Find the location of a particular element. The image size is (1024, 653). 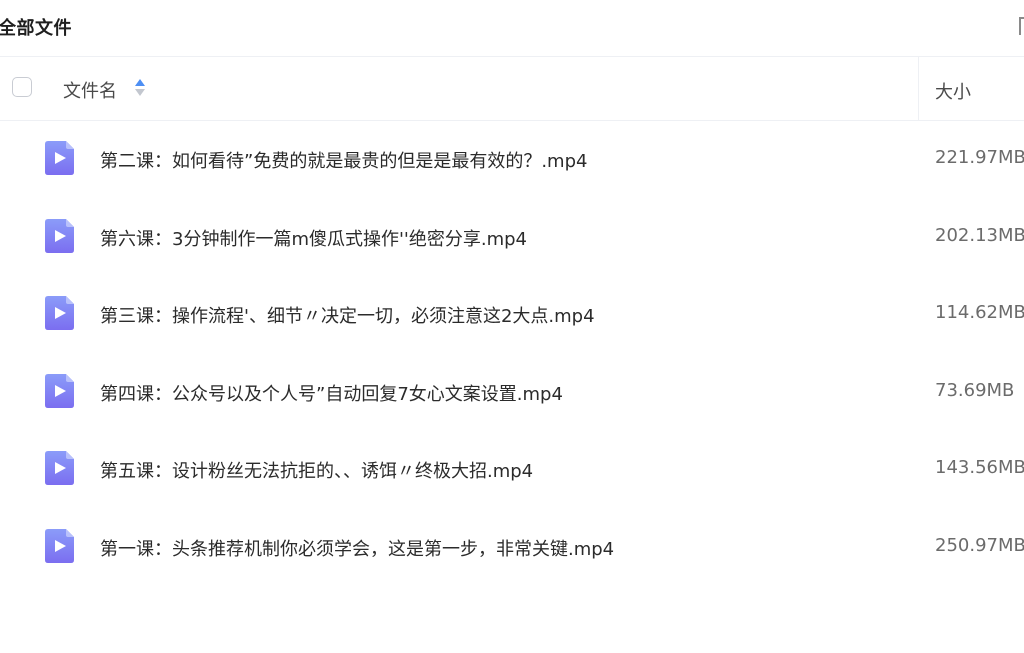

file-row: 第二课：如何看待”免费的就是最贵的但是是最有效的？.mp4 221.97MB is located at coordinates (512, 160).